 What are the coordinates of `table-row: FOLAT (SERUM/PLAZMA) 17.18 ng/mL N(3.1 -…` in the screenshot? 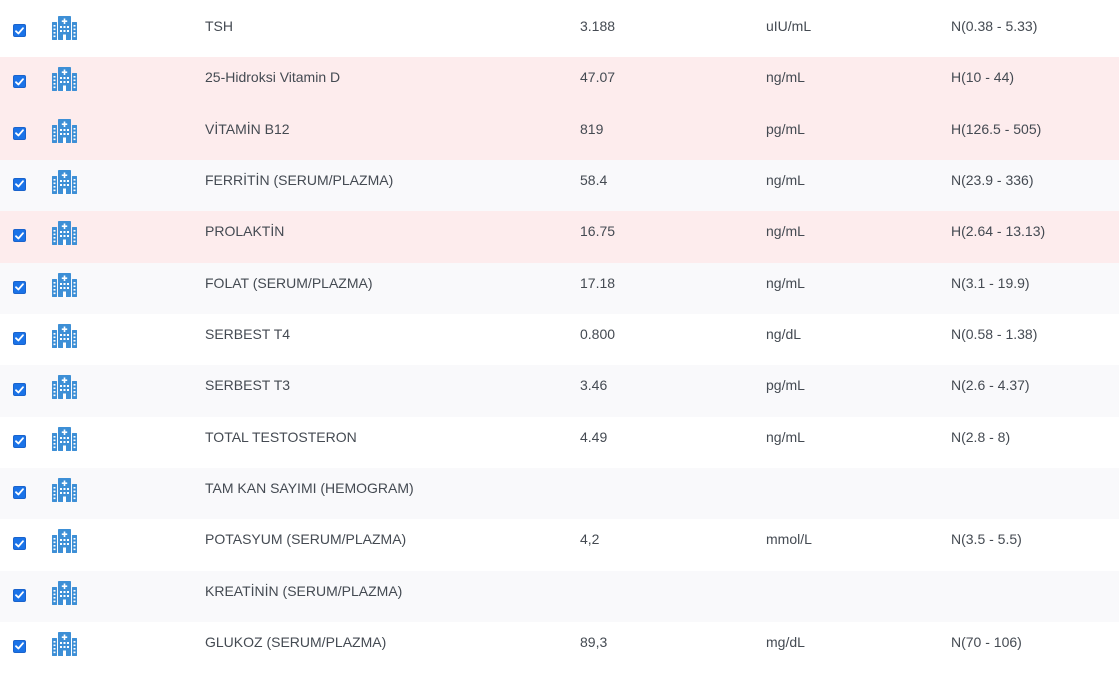 It's located at (559, 288).